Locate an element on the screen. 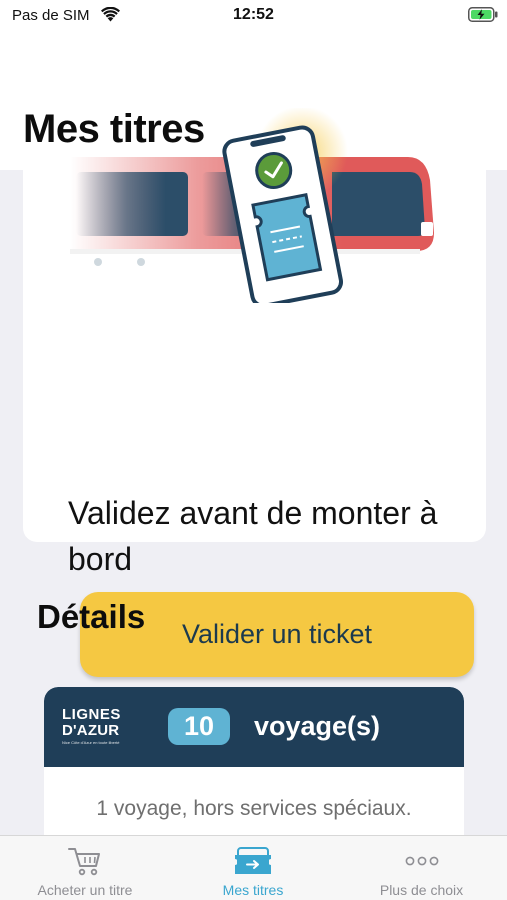 The image size is (507, 900). tab-buy-ticket: Acheter un titre is located at coordinates (85, 868).